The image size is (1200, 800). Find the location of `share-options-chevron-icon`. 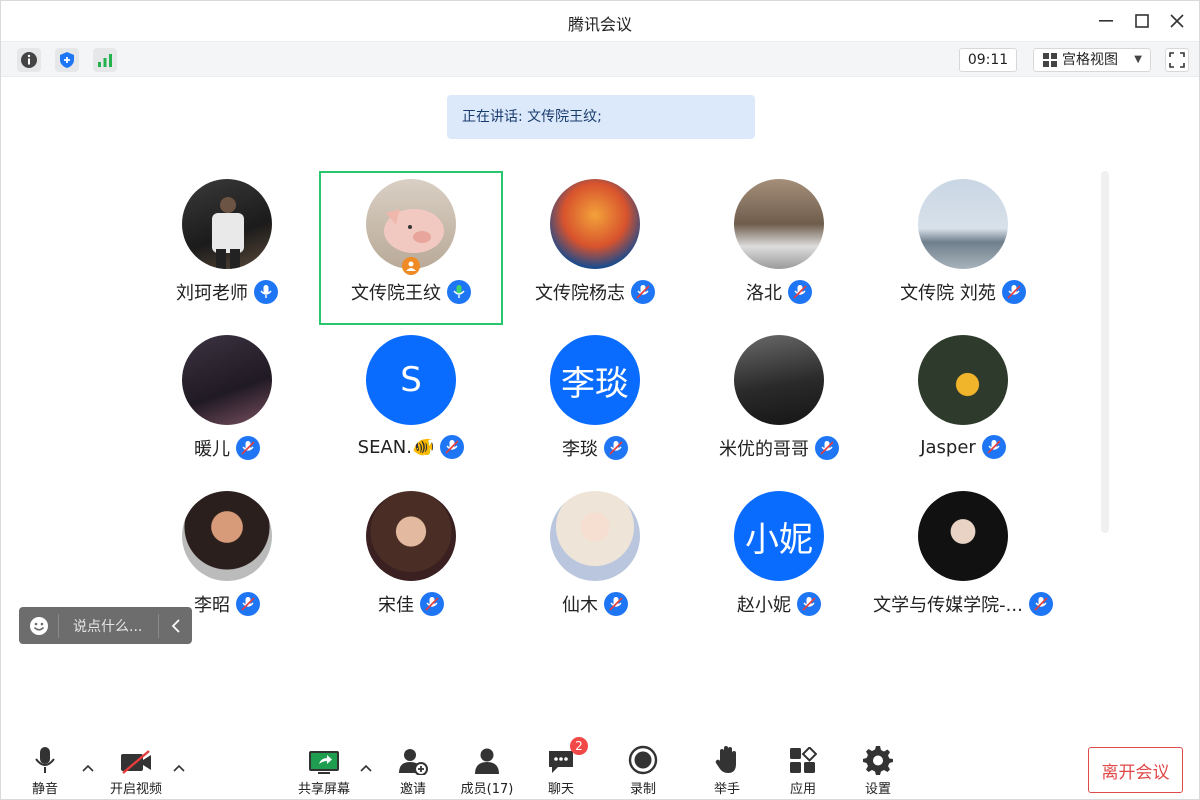

share-options-chevron-icon is located at coordinates (366, 768).